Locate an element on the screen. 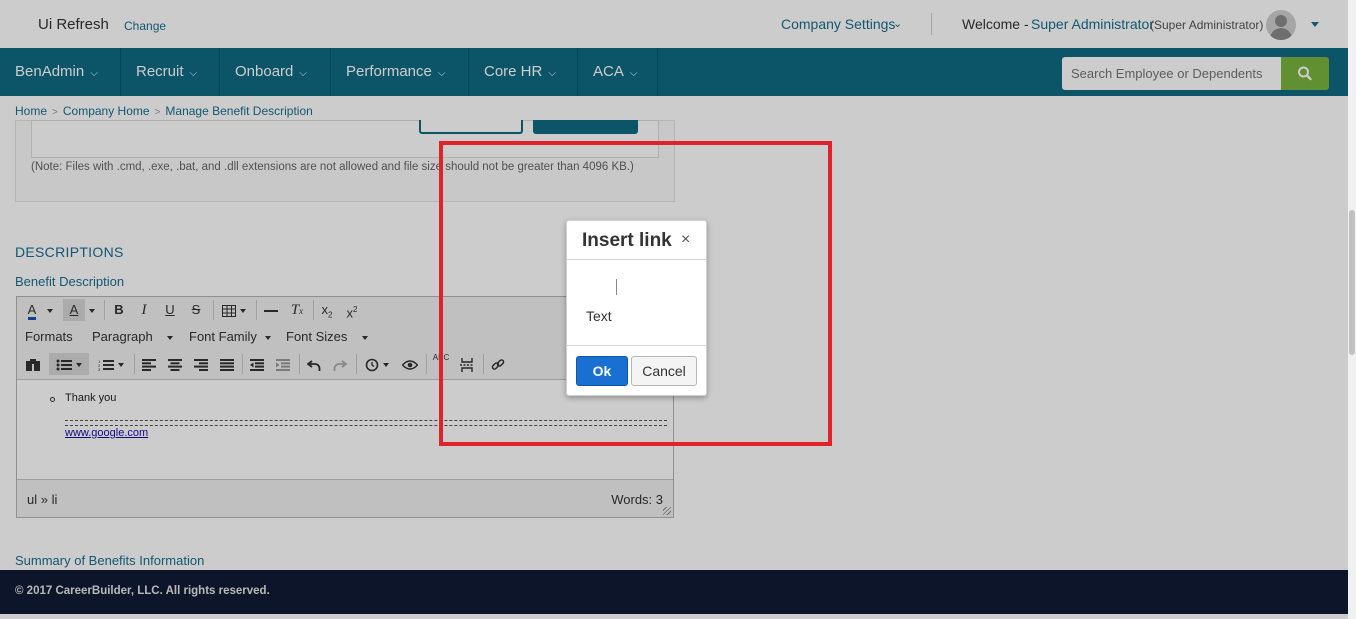  insert-link-dialog: Insert link × Text Ok Cancel is located at coordinates (636, 308).